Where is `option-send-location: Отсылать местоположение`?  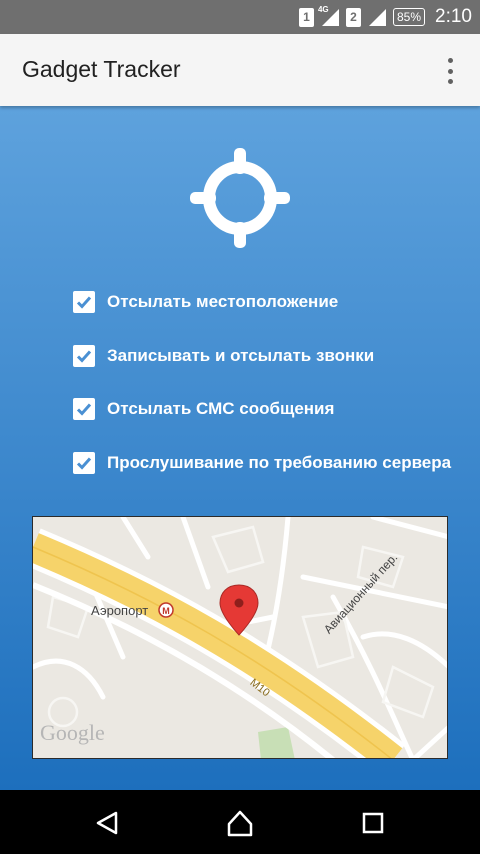
option-send-location: Отсылать местоположение is located at coordinates (262, 302).